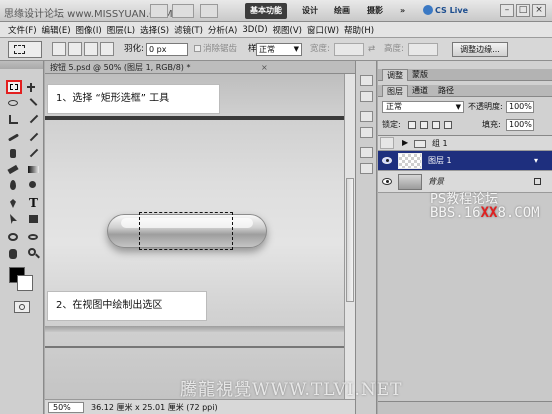 The image size is (552, 414). I want to click on zoom-input: 50%, so click(66, 407).